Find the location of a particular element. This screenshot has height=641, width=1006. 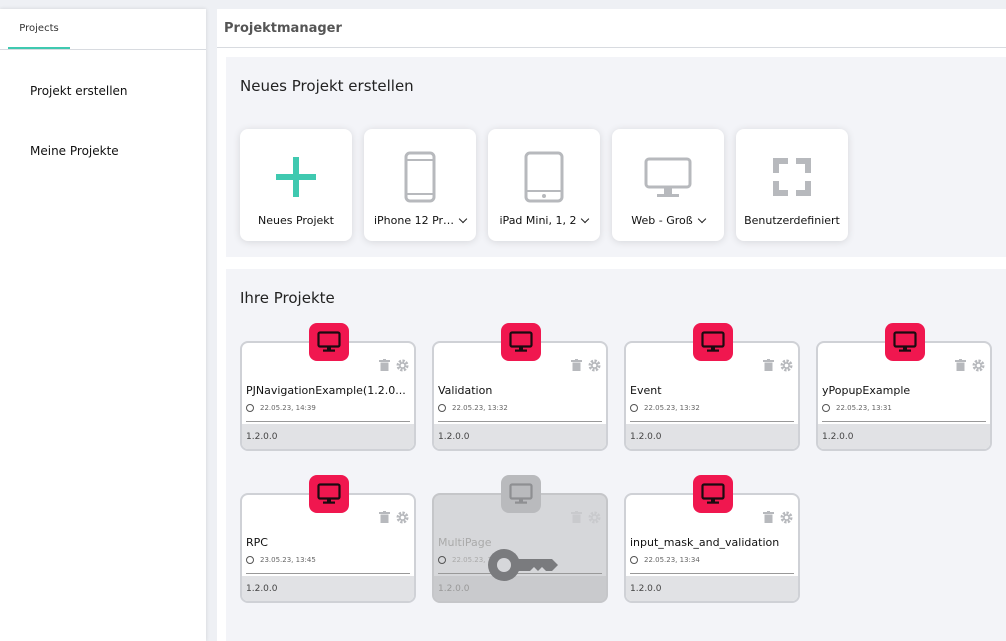

project-date-text: 22.05.23, 13:34 is located at coordinates (672, 560).